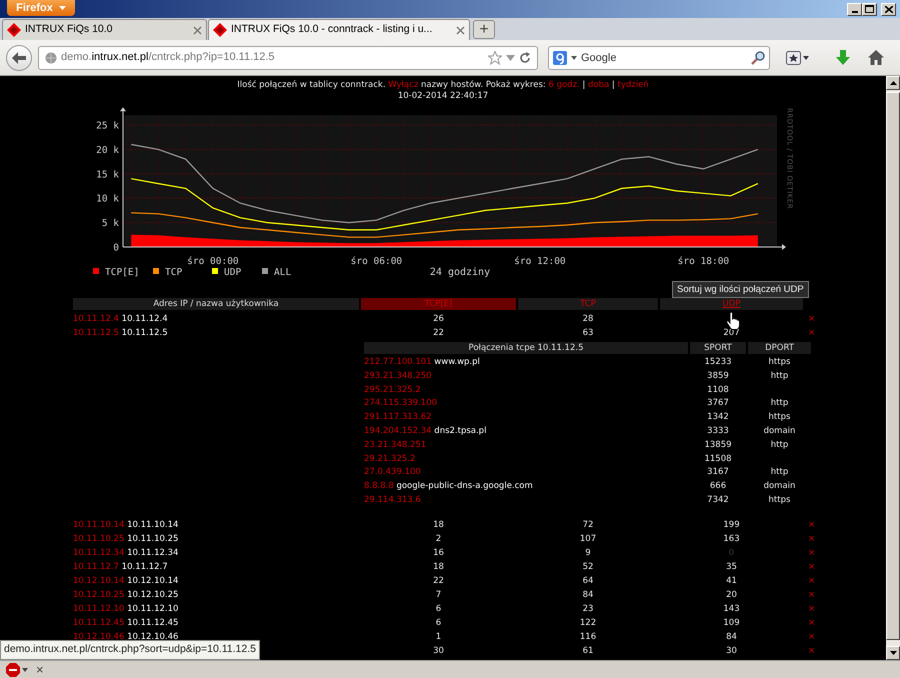 Image resolution: width=900 pixels, height=678 pixels. Describe the element at coordinates (438, 525) in the screenshot. I see `count-cell: 18` at that location.